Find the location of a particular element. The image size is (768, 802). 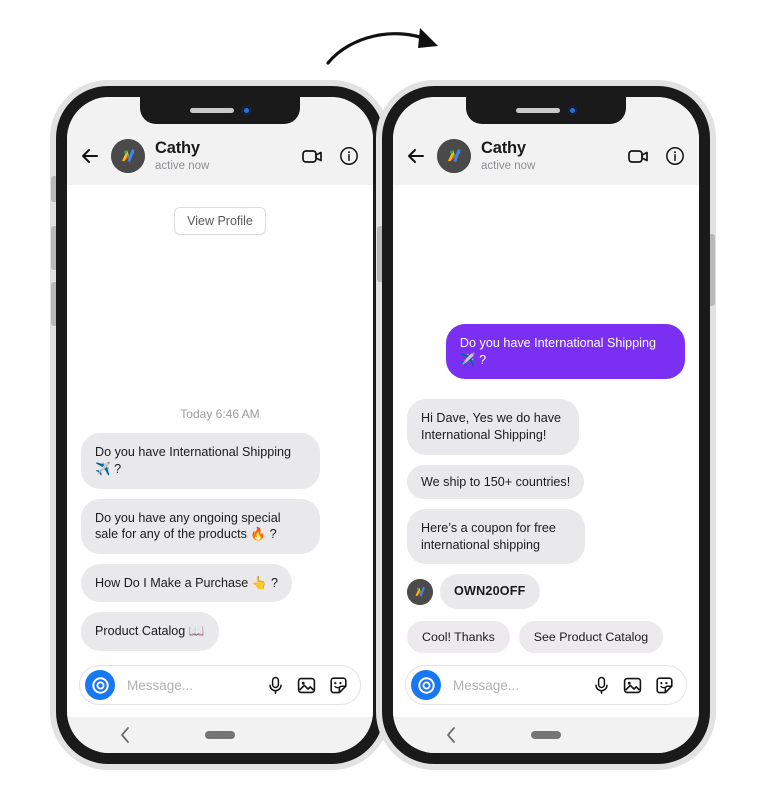

view-profile-button: View Profile is located at coordinates (220, 221).